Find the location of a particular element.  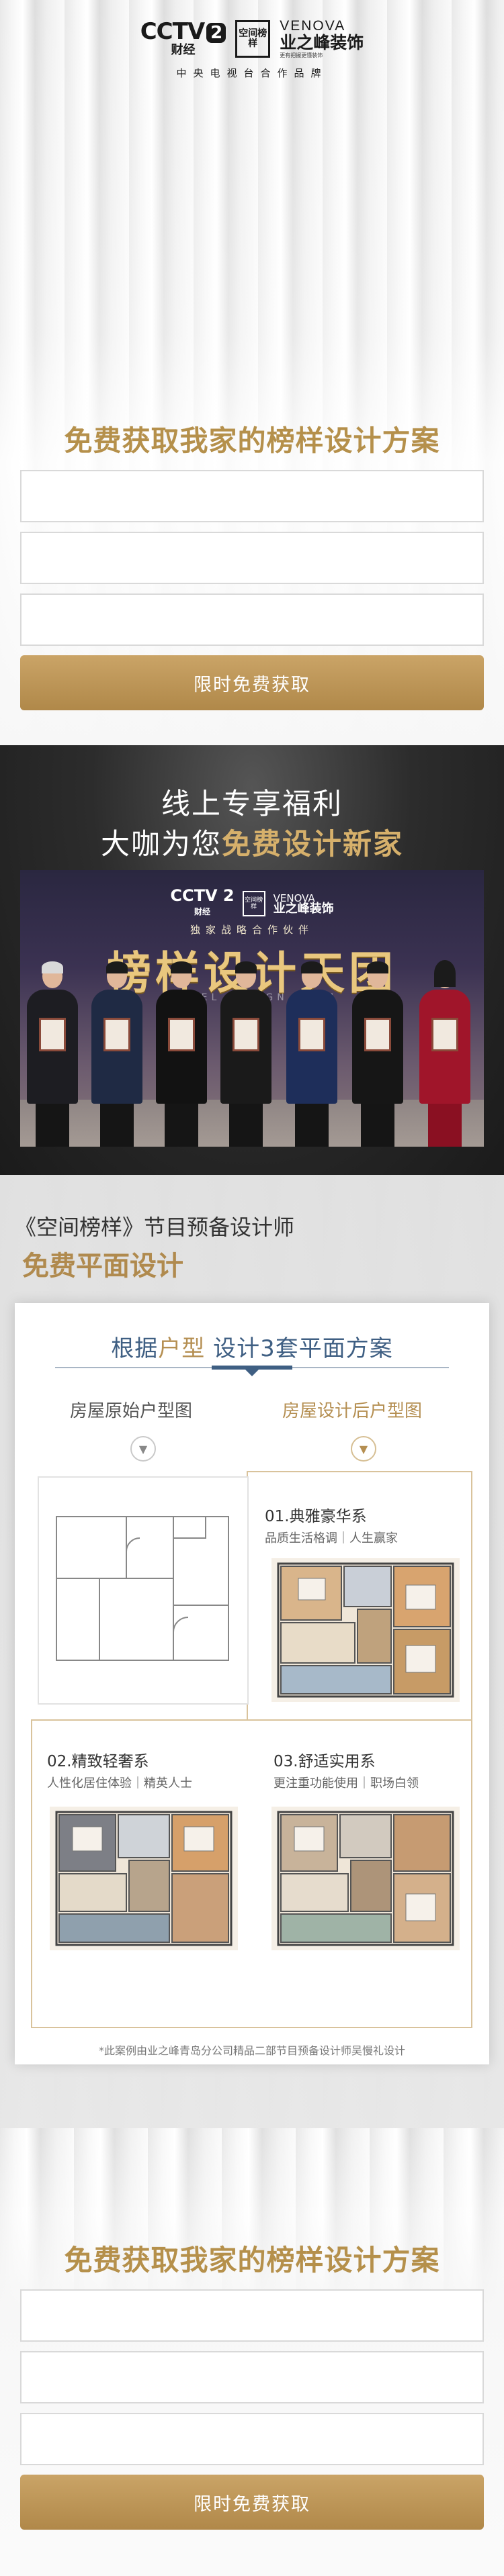

option-title: 02.精致轻奢系 is located at coordinates (98, 1761).